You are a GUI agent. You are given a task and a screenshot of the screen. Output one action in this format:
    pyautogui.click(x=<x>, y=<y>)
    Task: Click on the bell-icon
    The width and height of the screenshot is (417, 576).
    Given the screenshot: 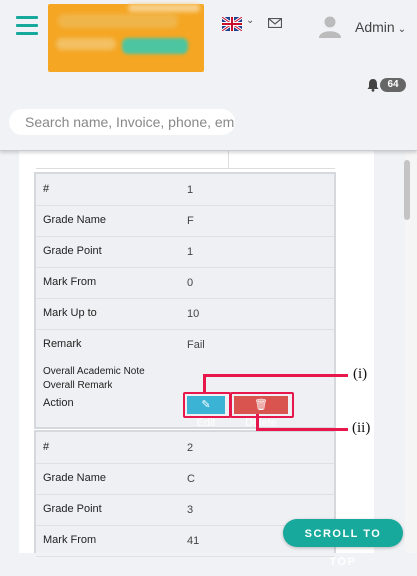 What is the action you would take?
    pyautogui.click(x=373, y=85)
    